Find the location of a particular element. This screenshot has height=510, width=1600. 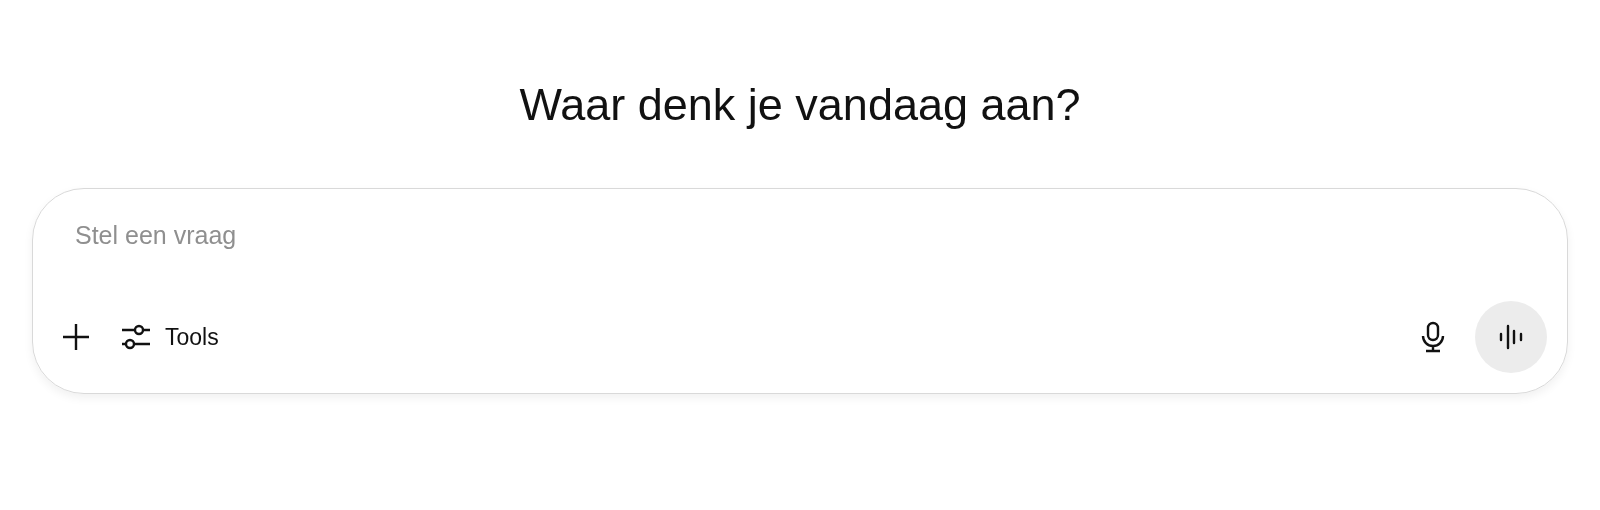

message-input: Stel een vraag is located at coordinates (375, 235).